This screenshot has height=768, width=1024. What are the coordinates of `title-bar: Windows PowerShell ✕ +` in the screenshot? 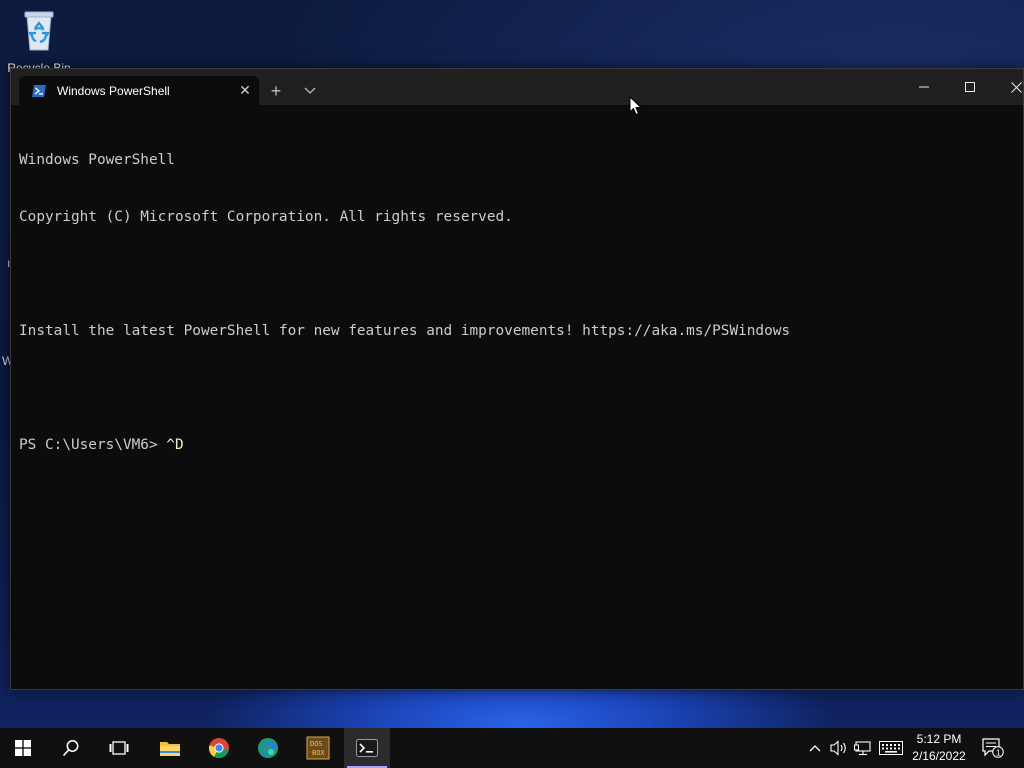 It's located at (517, 87).